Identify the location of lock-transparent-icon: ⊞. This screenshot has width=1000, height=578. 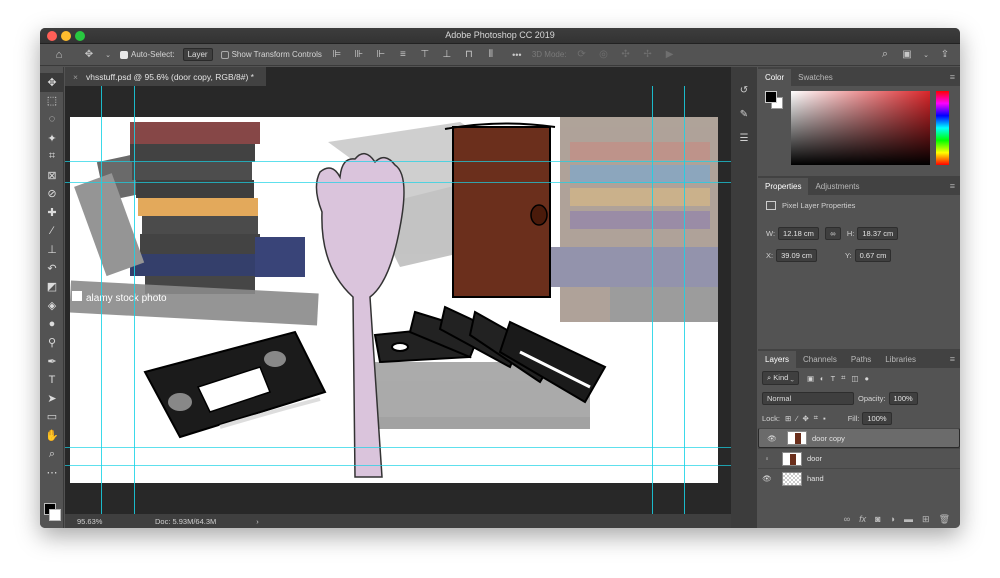
(788, 418).